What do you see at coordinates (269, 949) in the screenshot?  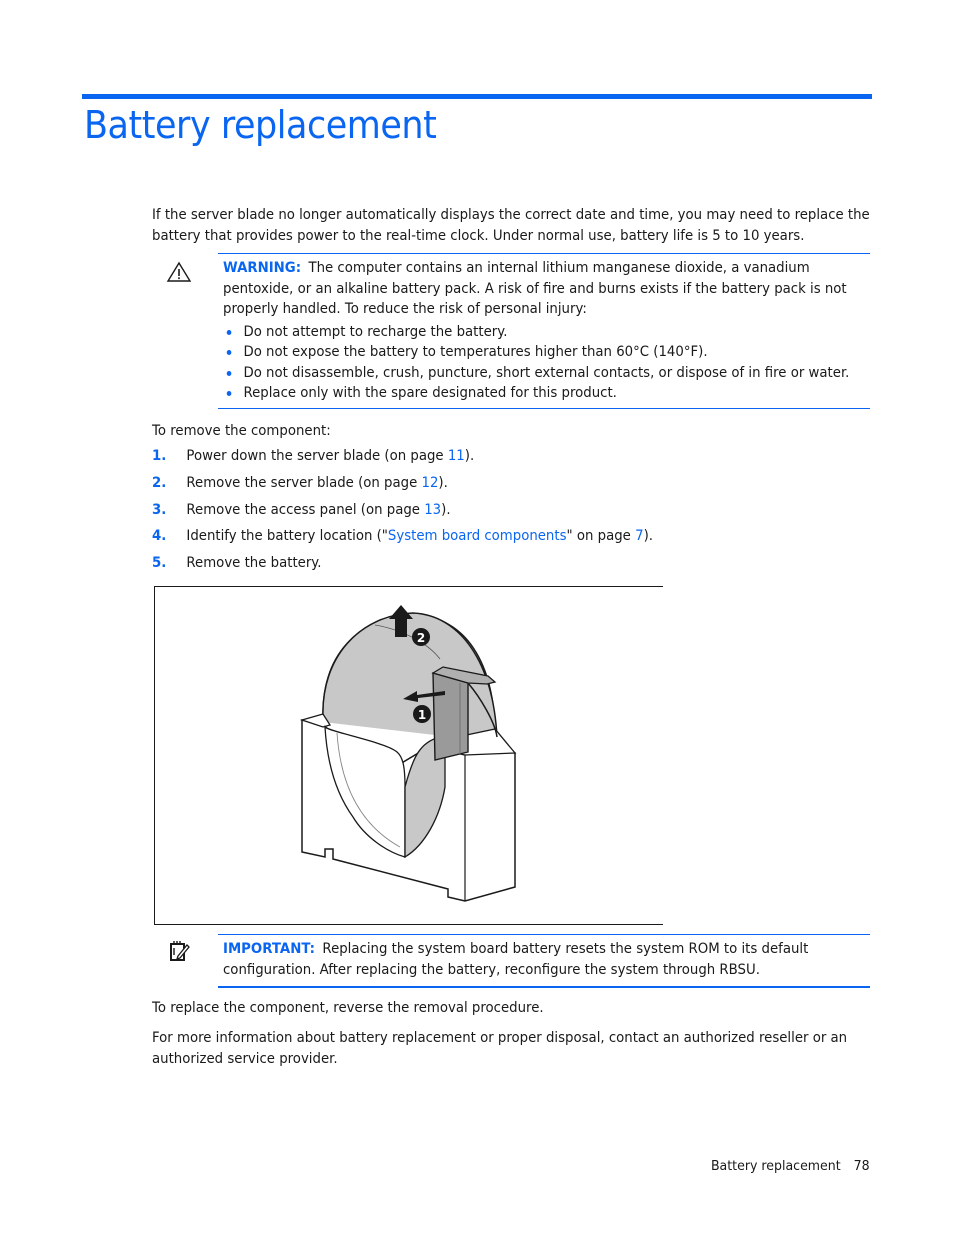 I see `important-label: IMPORTANT:` at bounding box center [269, 949].